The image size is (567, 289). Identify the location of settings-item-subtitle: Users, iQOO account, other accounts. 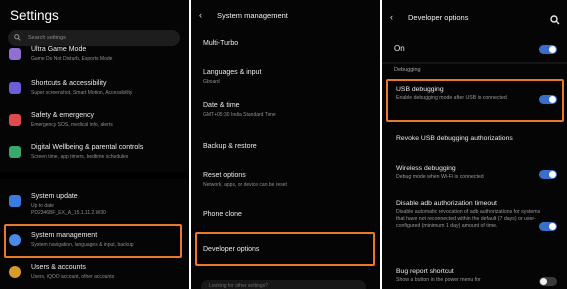
(73, 277).